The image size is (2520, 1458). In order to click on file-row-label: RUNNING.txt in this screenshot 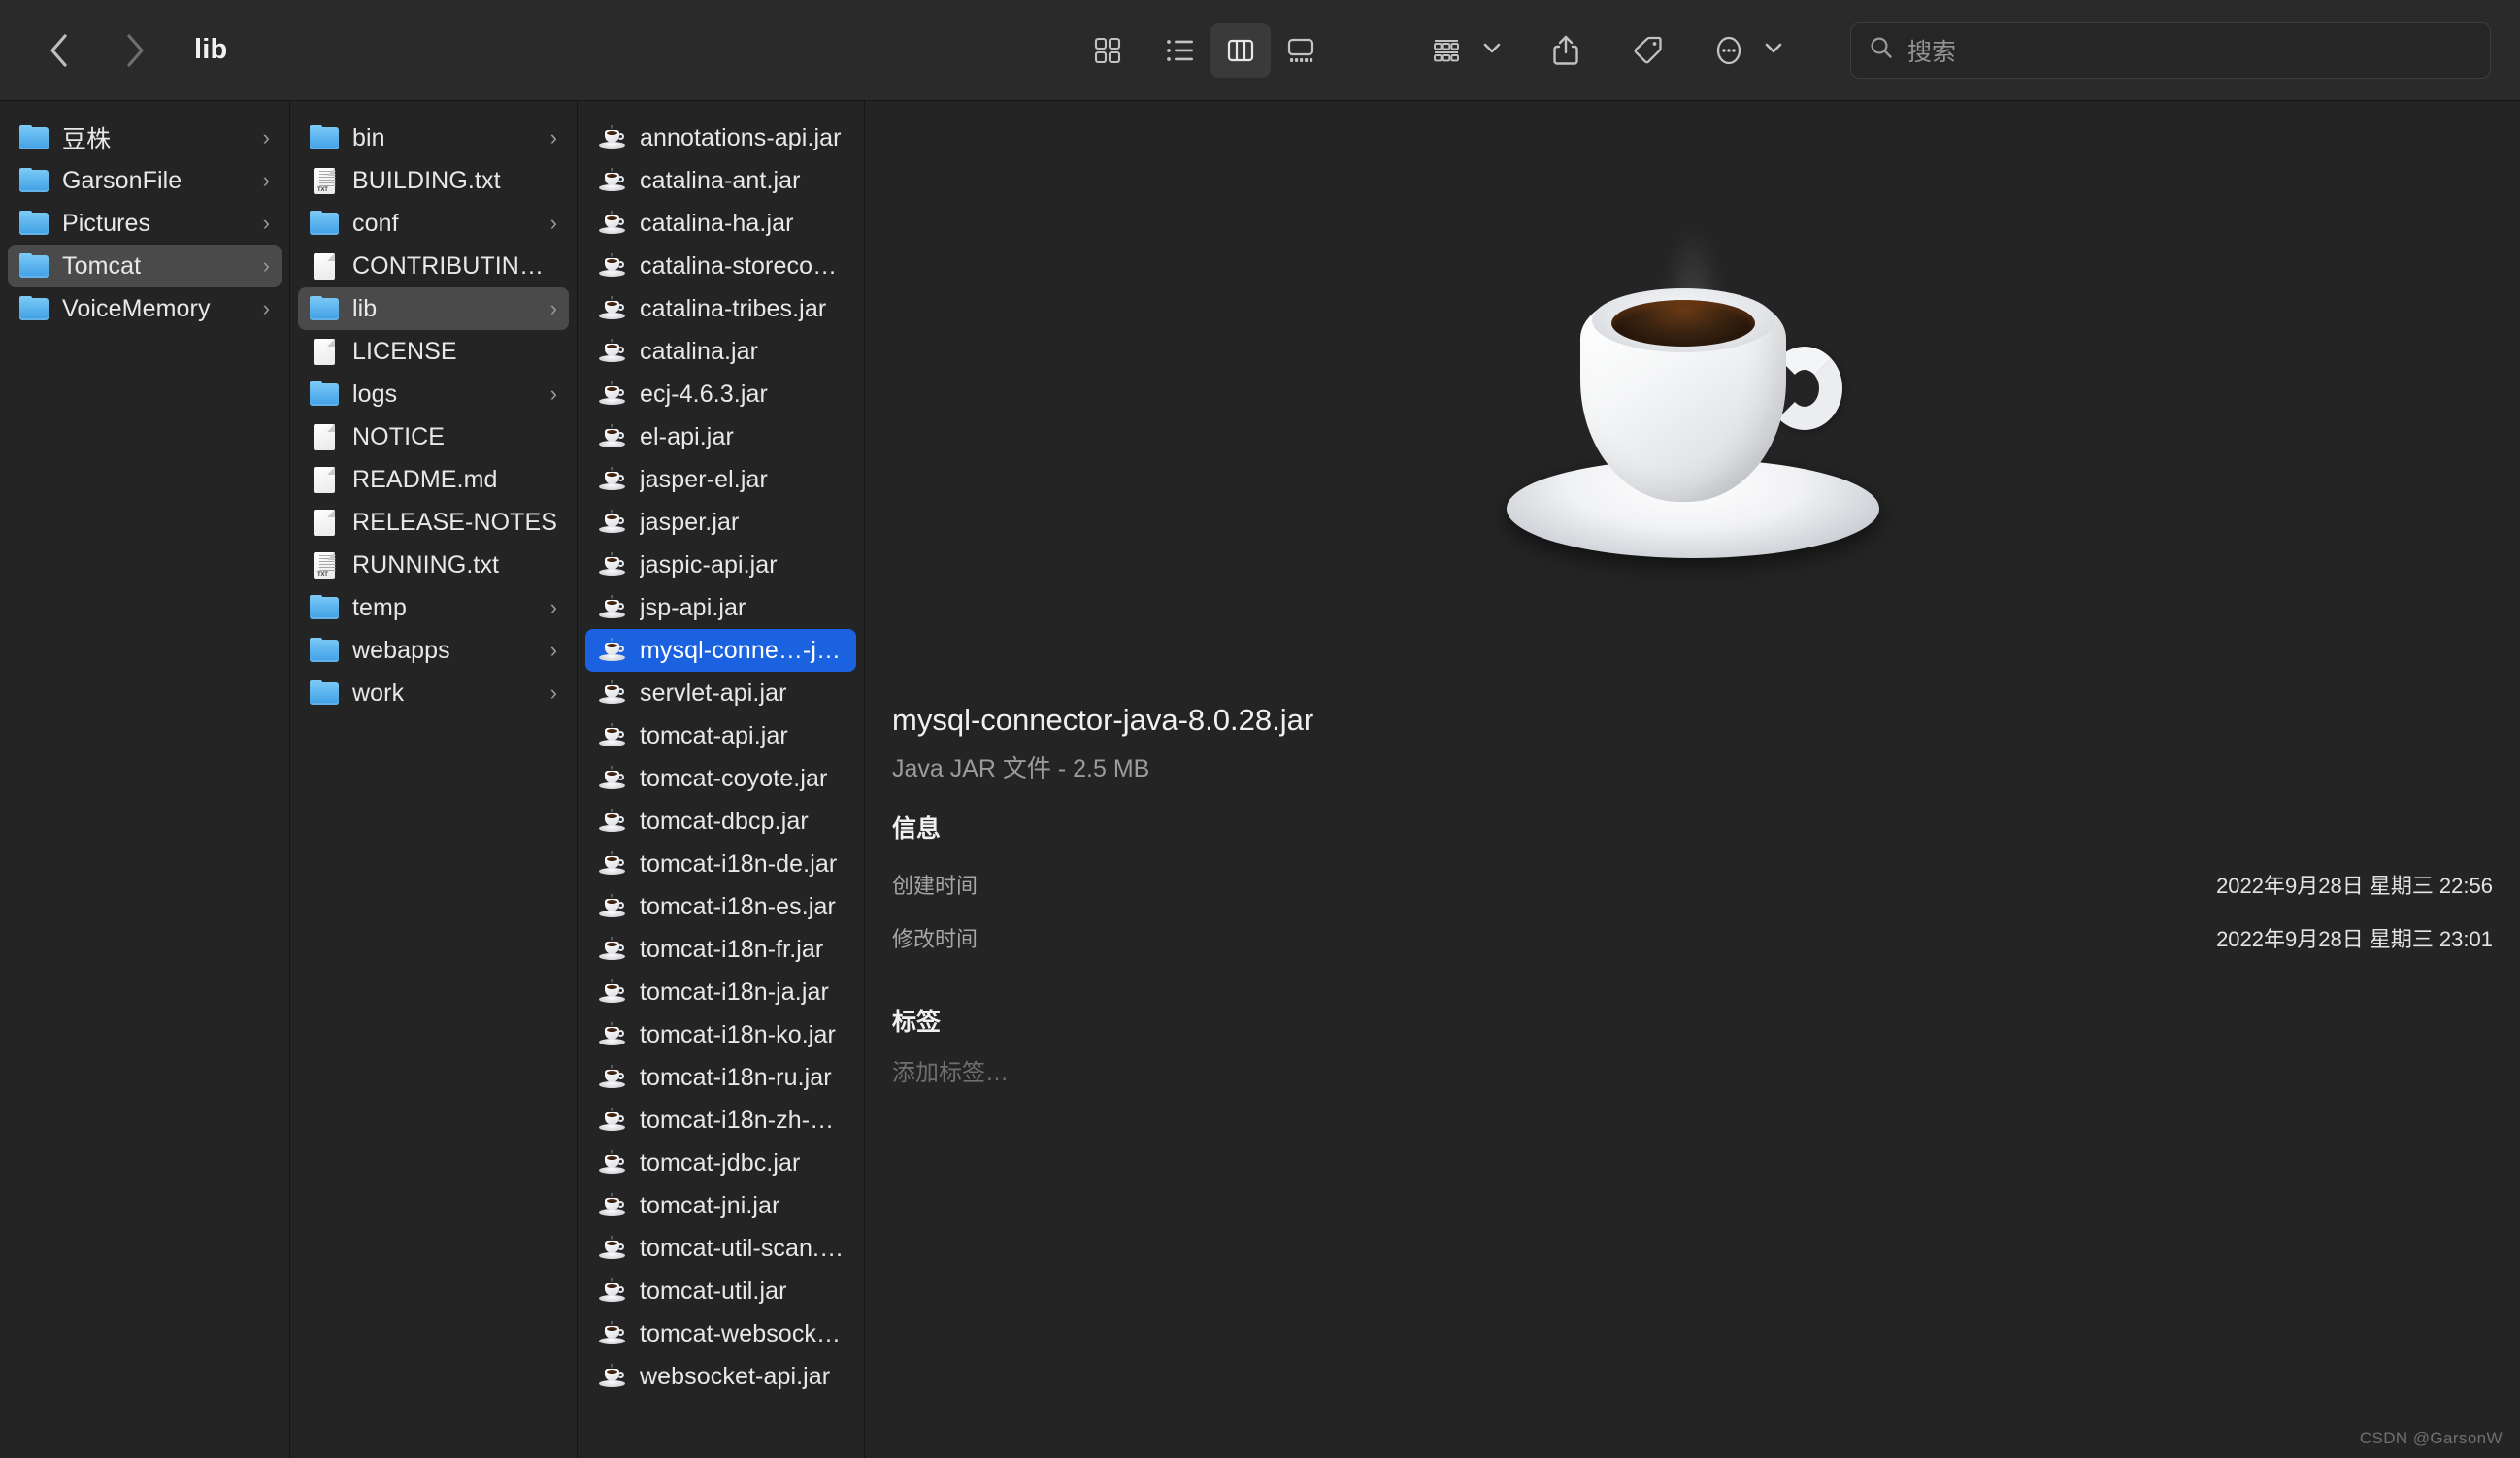, I will do `click(426, 564)`.